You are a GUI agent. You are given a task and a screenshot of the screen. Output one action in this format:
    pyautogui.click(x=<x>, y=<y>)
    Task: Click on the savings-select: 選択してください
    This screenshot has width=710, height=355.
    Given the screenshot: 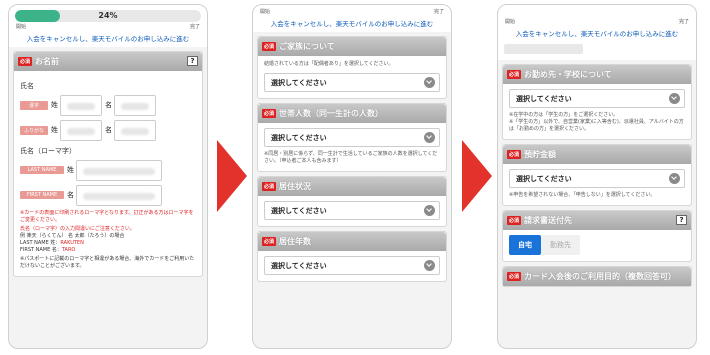 What is the action you would take?
    pyautogui.click(x=597, y=178)
    